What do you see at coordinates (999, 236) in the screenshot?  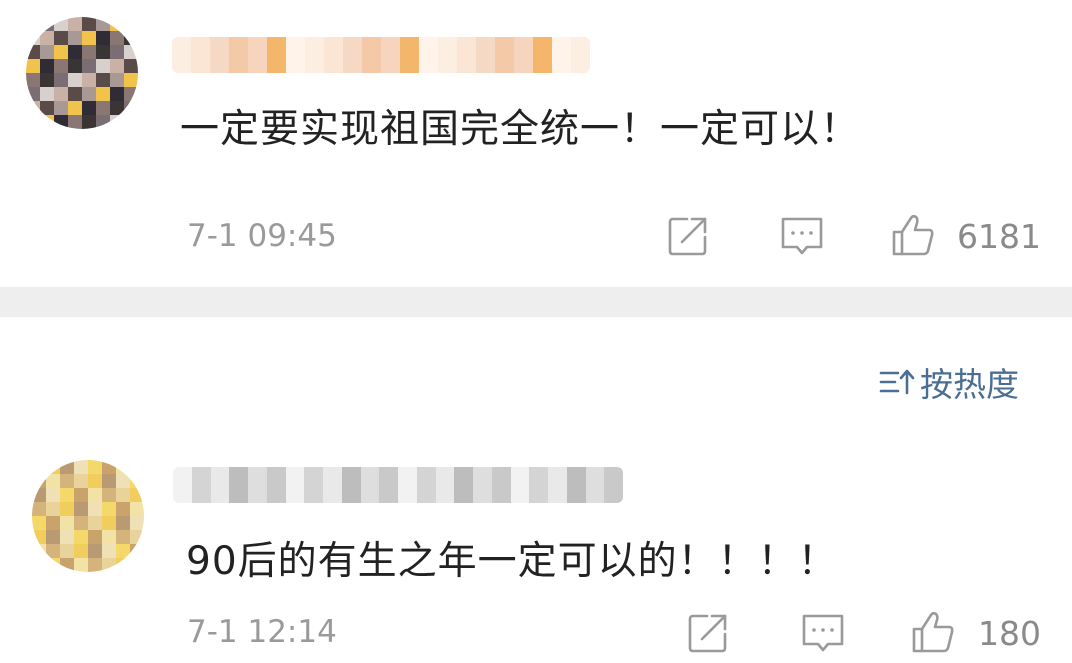 I see `like-count: 6181` at bounding box center [999, 236].